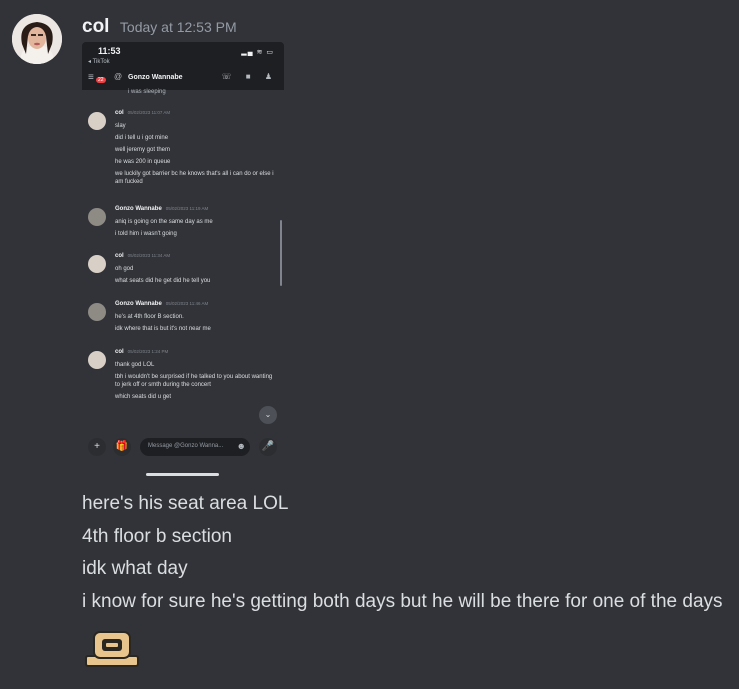 This screenshot has height=689, width=739. Describe the element at coordinates (163, 329) in the screenshot. I see `message-line: idk where that is but it's not near me` at that location.